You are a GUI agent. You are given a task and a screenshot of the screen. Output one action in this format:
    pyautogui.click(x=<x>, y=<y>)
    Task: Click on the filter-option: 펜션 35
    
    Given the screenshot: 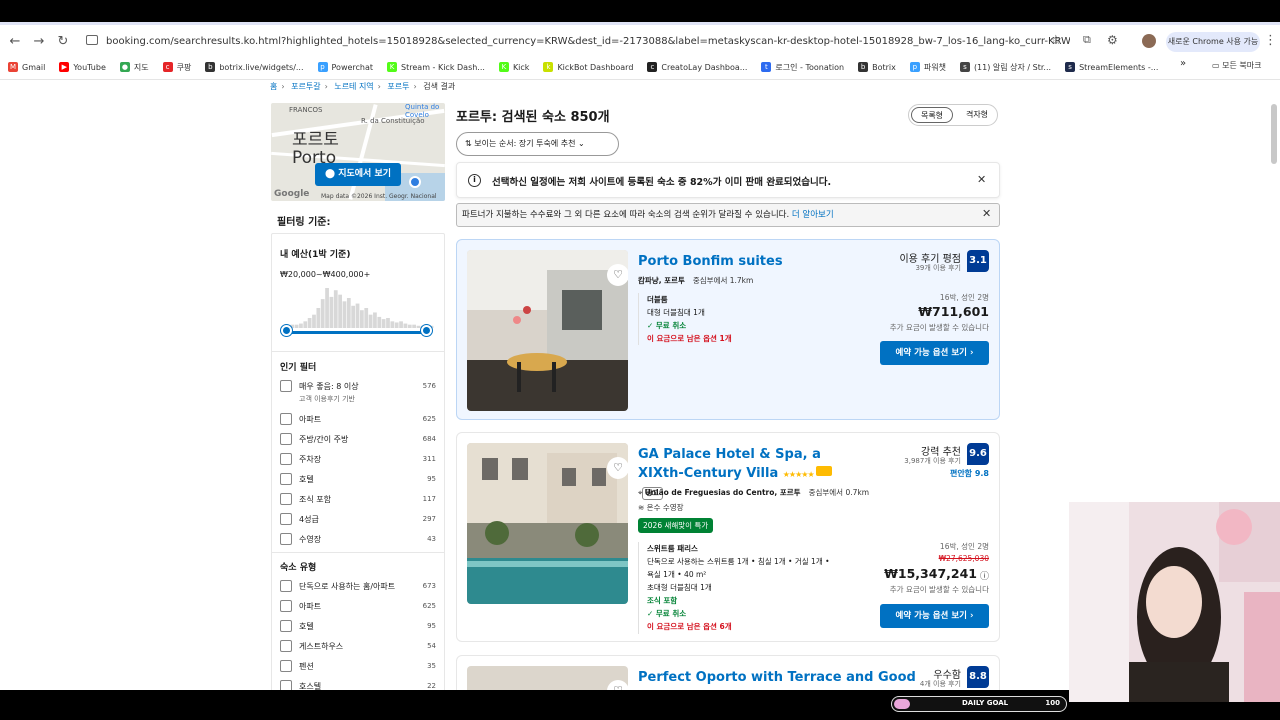 What is the action you would take?
    pyautogui.click(x=358, y=667)
    